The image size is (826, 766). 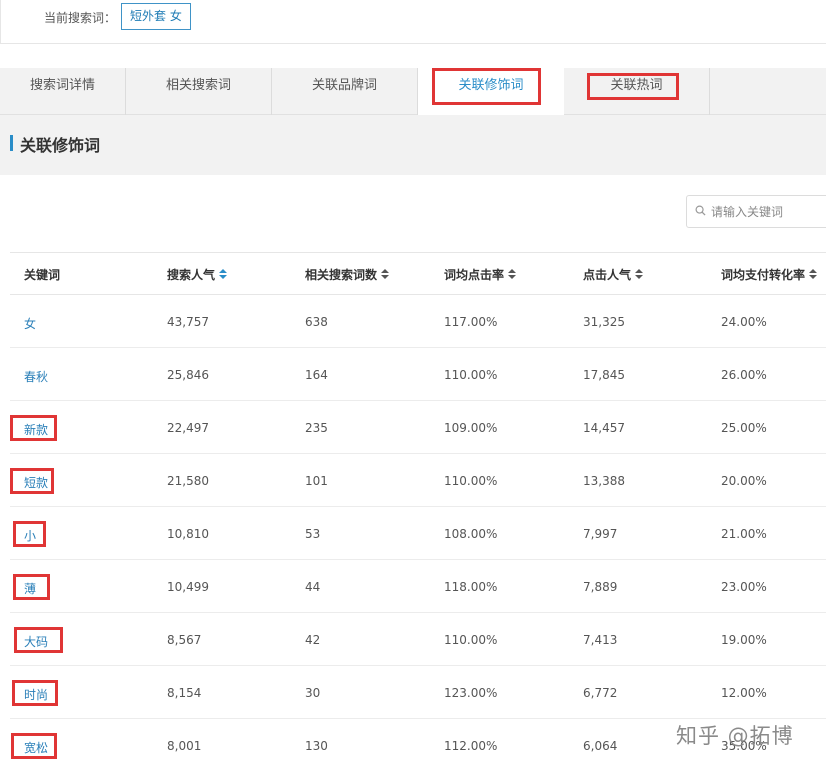 I want to click on click-popularity: 13,388, so click(x=604, y=481).